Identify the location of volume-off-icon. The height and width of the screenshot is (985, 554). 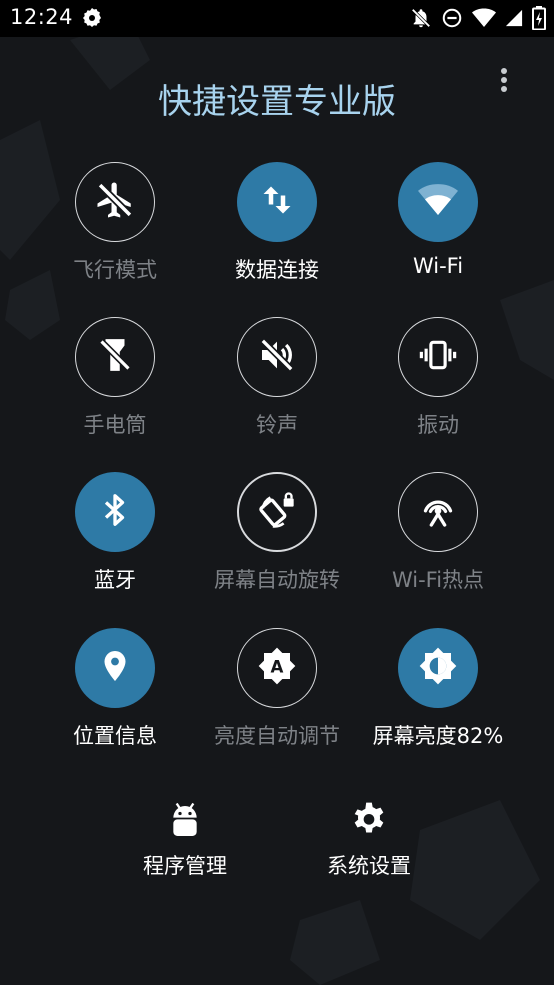
(277, 357).